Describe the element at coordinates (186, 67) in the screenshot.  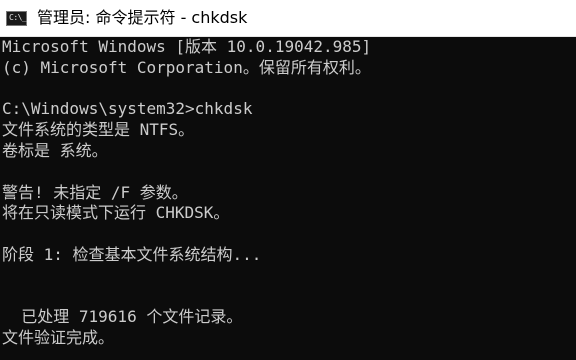
I see `console-line: (c) Microsoft Corporation。保留所有权利。` at that location.